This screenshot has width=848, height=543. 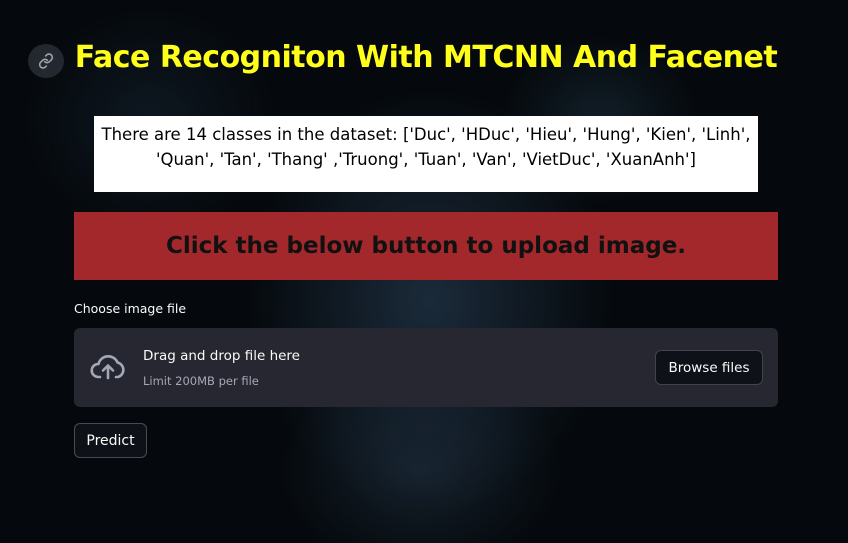 I want to click on page-title: Face Recogniton With MTCNN And Facenet, so click(x=426, y=57).